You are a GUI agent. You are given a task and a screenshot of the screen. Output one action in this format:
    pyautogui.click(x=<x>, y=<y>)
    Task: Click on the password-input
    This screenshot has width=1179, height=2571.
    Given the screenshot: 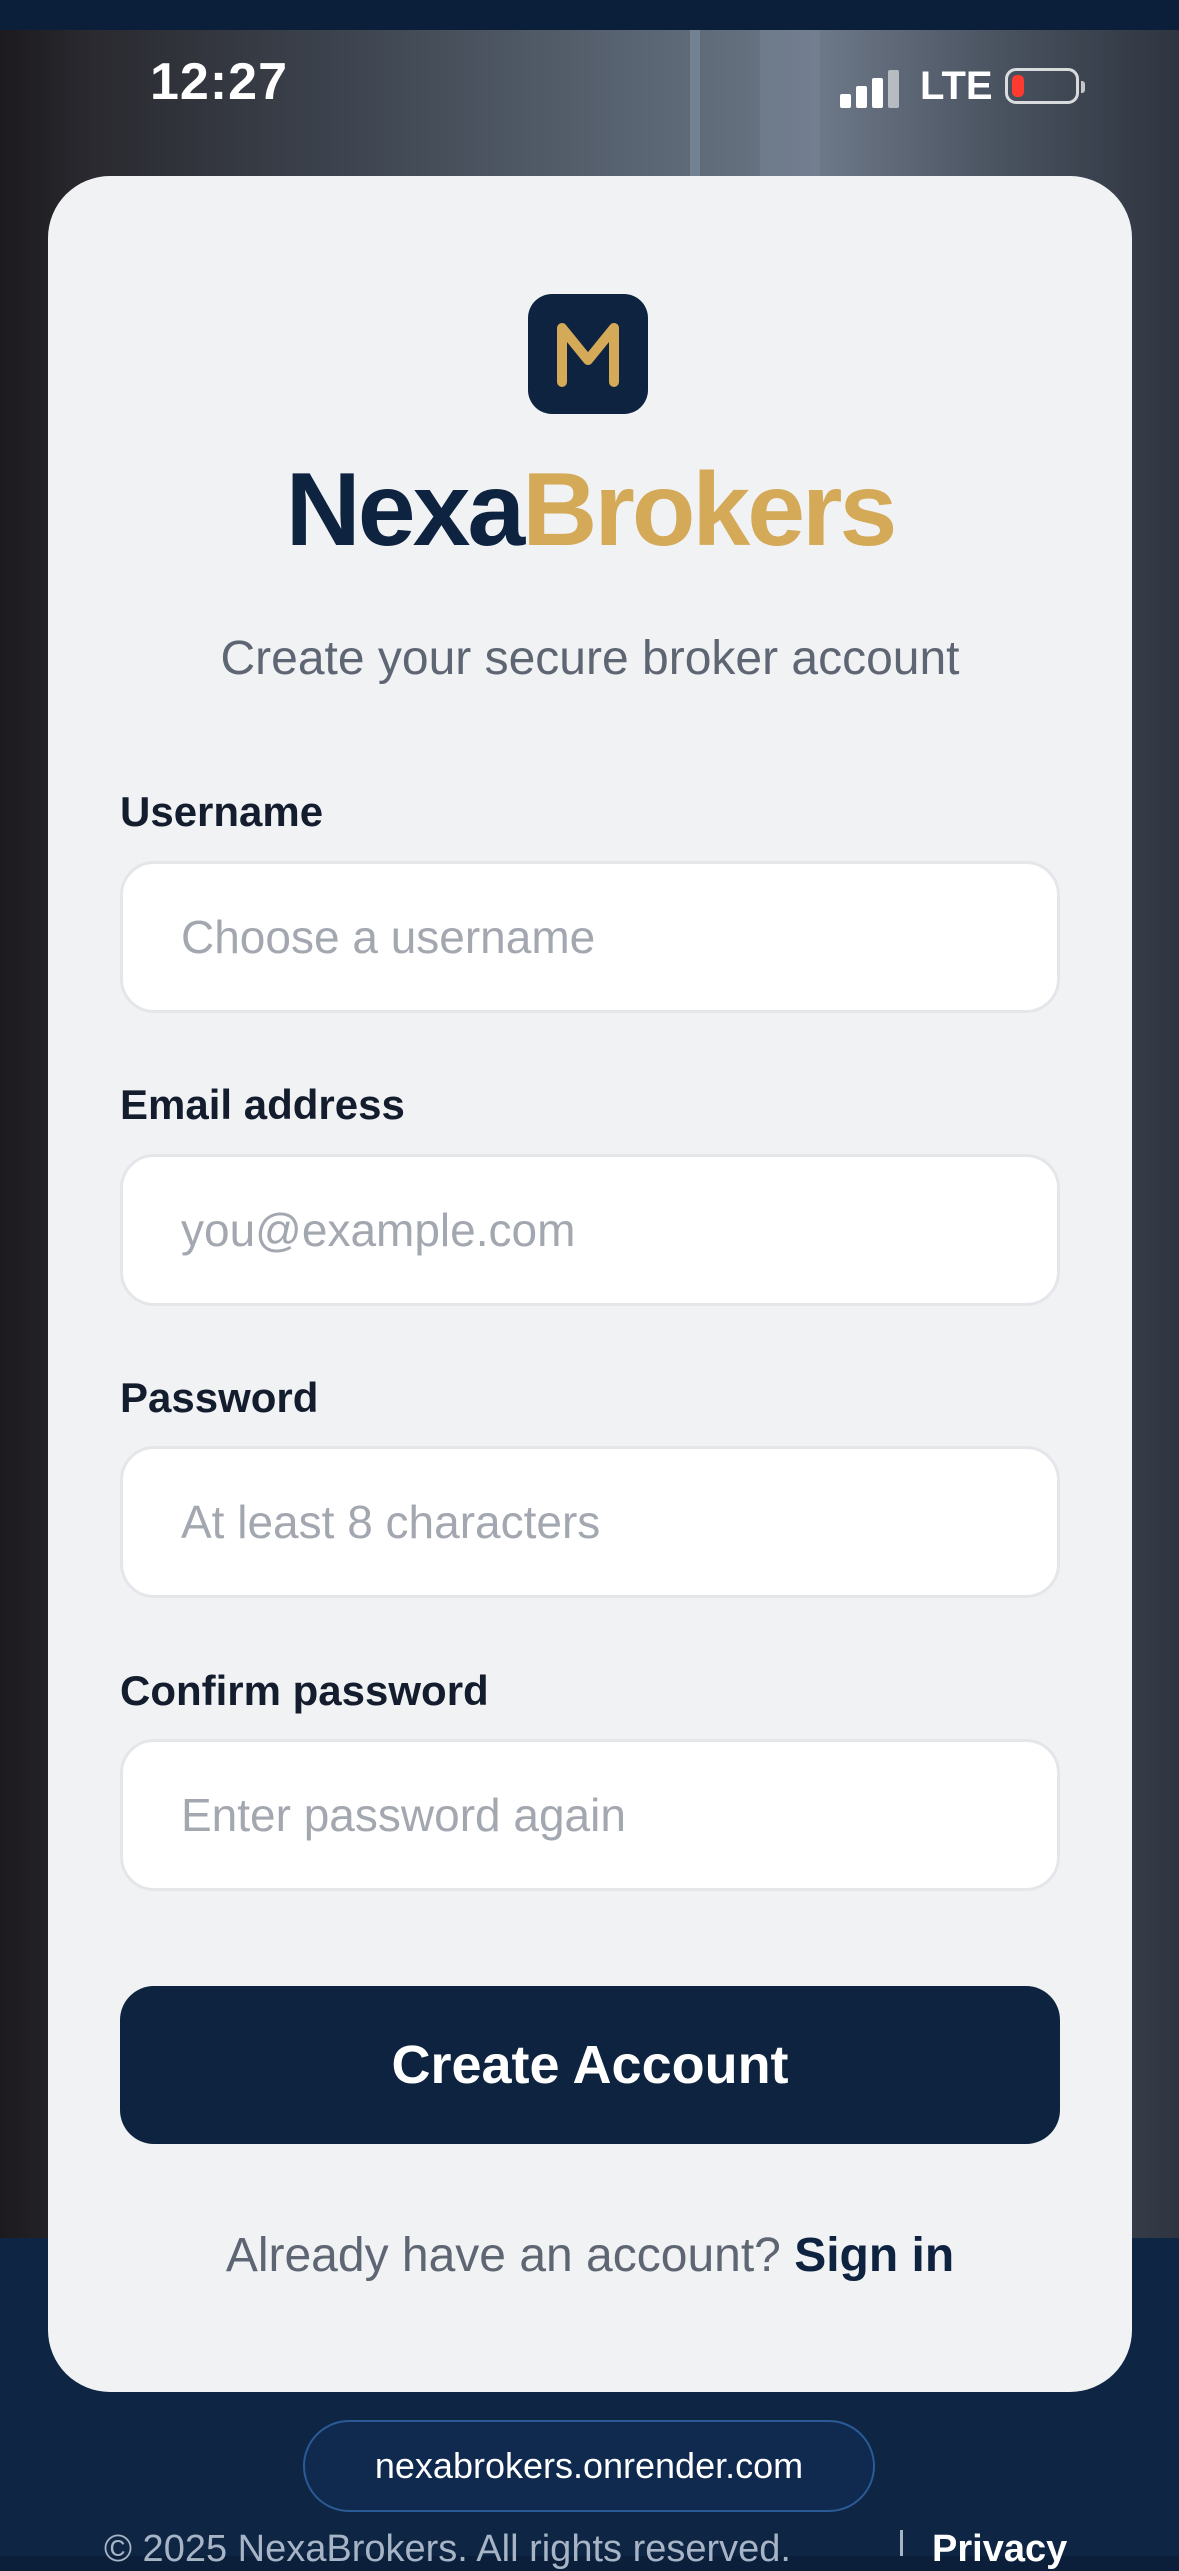 What is the action you would take?
    pyautogui.click(x=590, y=1522)
    